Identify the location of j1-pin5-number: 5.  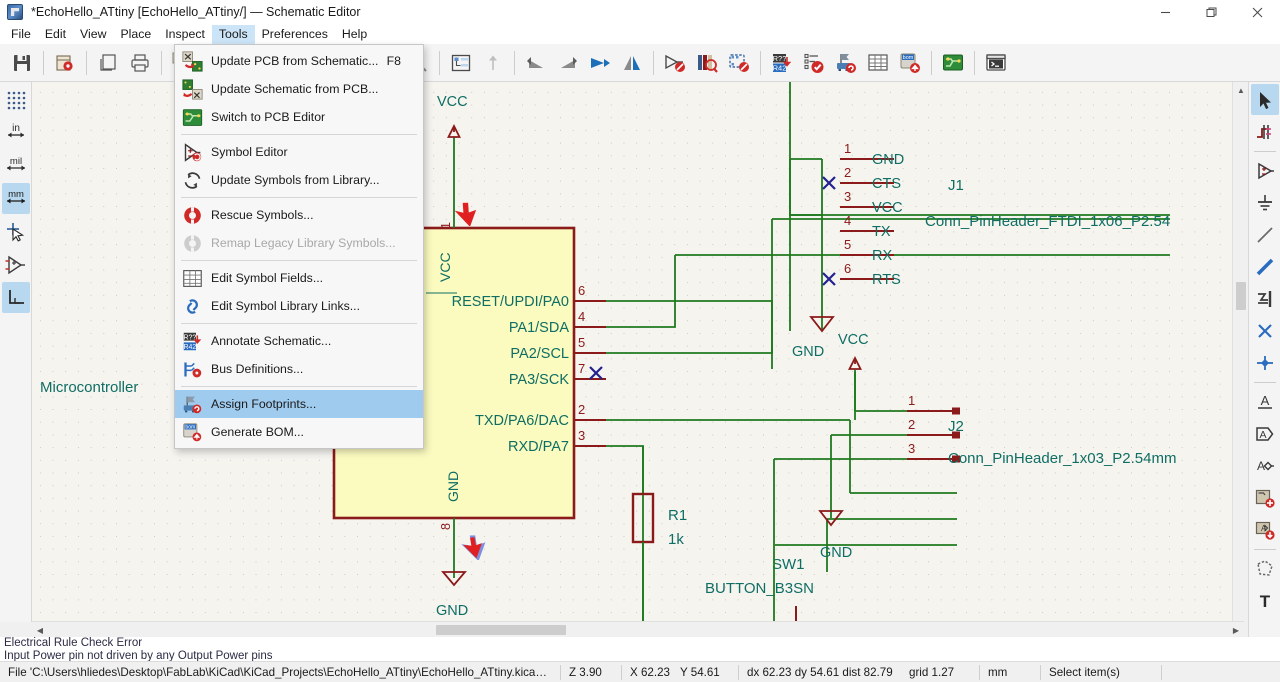
(847, 244).